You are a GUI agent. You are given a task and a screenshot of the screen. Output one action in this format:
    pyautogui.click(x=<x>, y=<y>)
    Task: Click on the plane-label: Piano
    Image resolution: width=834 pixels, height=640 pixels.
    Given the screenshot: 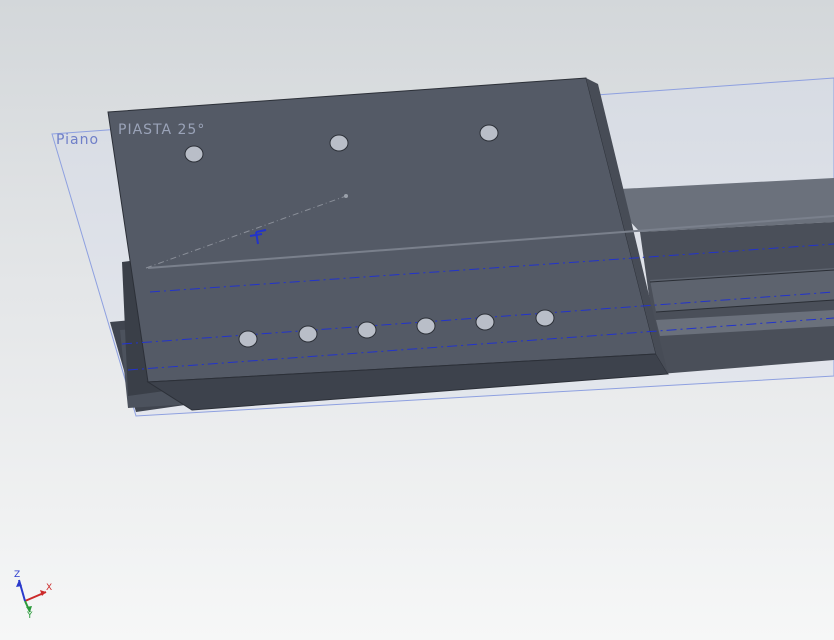 What is the action you would take?
    pyautogui.click(x=77, y=140)
    